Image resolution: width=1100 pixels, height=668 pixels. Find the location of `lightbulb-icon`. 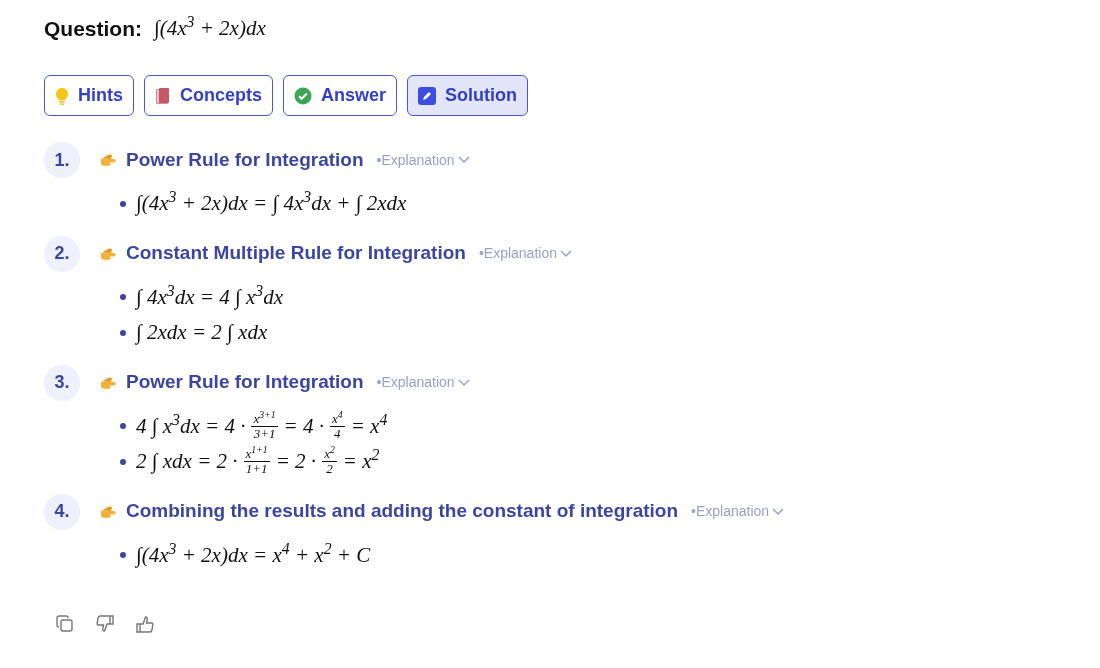

lightbulb-icon is located at coordinates (62, 95).